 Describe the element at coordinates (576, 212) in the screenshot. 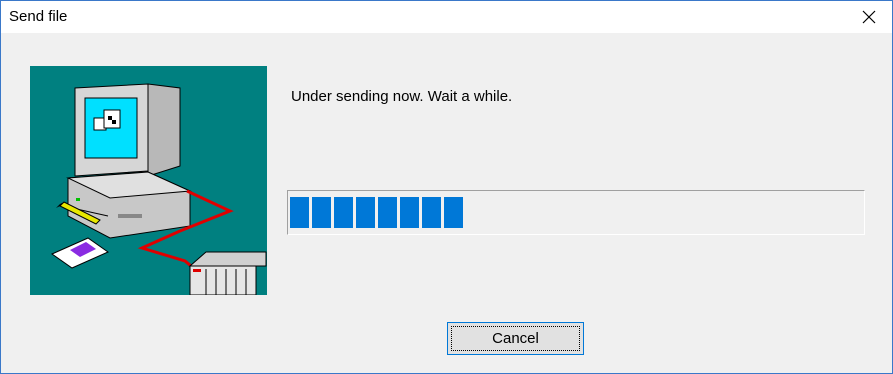

I see `progress-bar` at that location.